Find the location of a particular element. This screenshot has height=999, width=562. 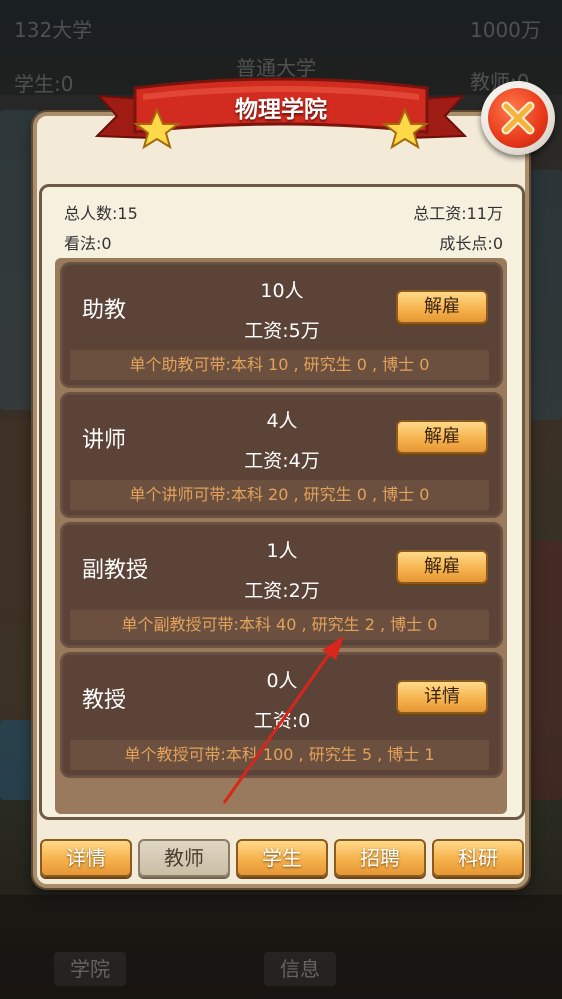

total-salary: 总工资:11万 is located at coordinates (458, 213).